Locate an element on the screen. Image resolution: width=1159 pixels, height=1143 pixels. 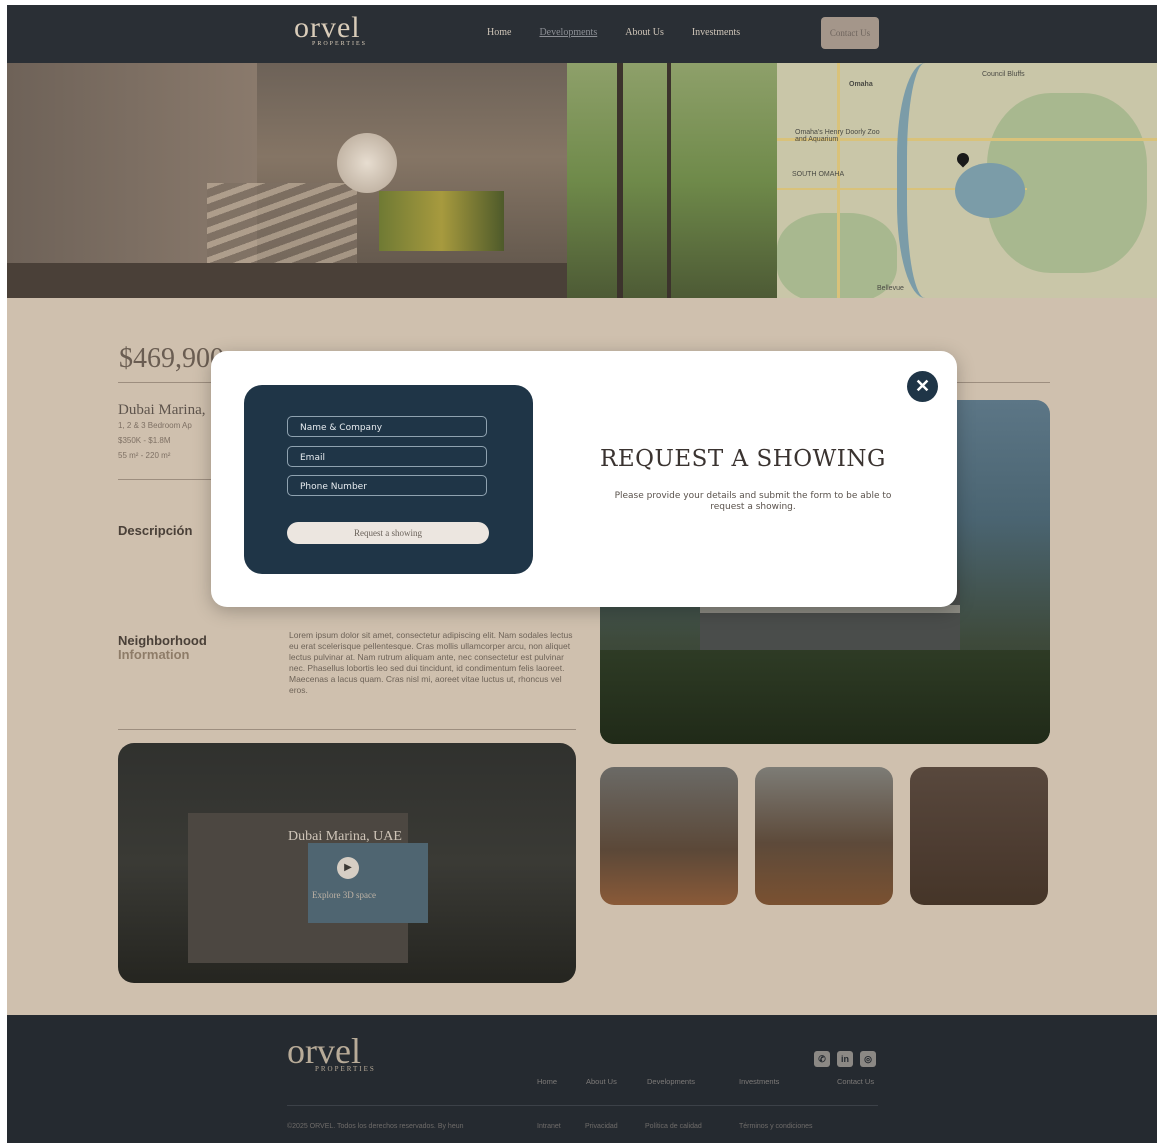
play-icon: ▶ is located at coordinates (348, 868).